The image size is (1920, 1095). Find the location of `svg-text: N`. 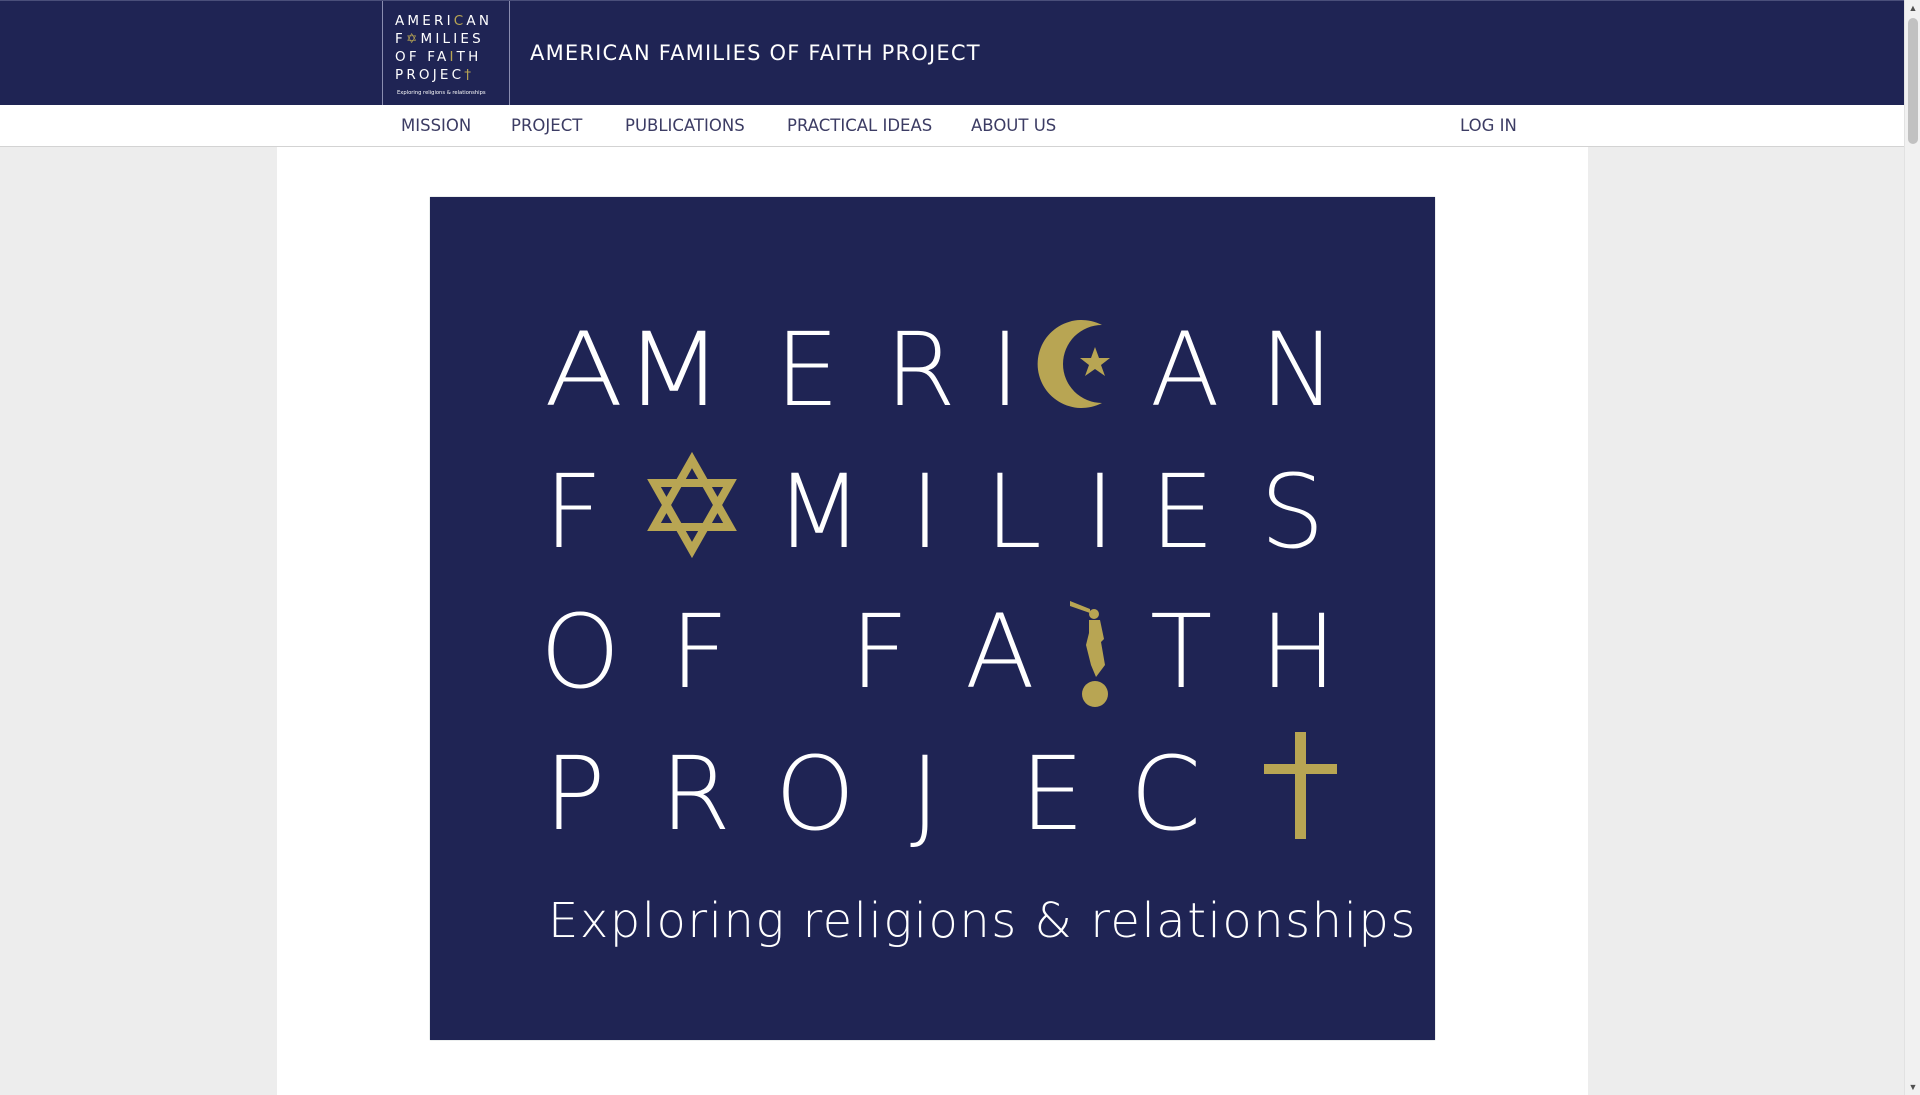

svg-text: N is located at coordinates (1298, 370).